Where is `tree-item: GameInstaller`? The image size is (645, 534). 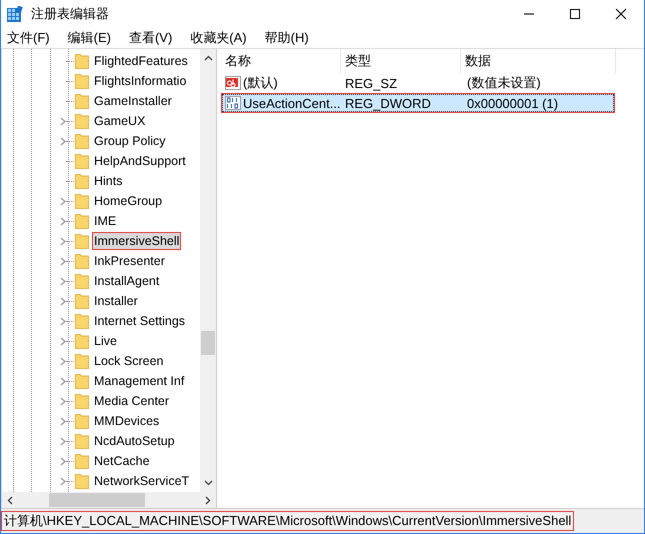 tree-item: GameInstaller is located at coordinates (133, 101).